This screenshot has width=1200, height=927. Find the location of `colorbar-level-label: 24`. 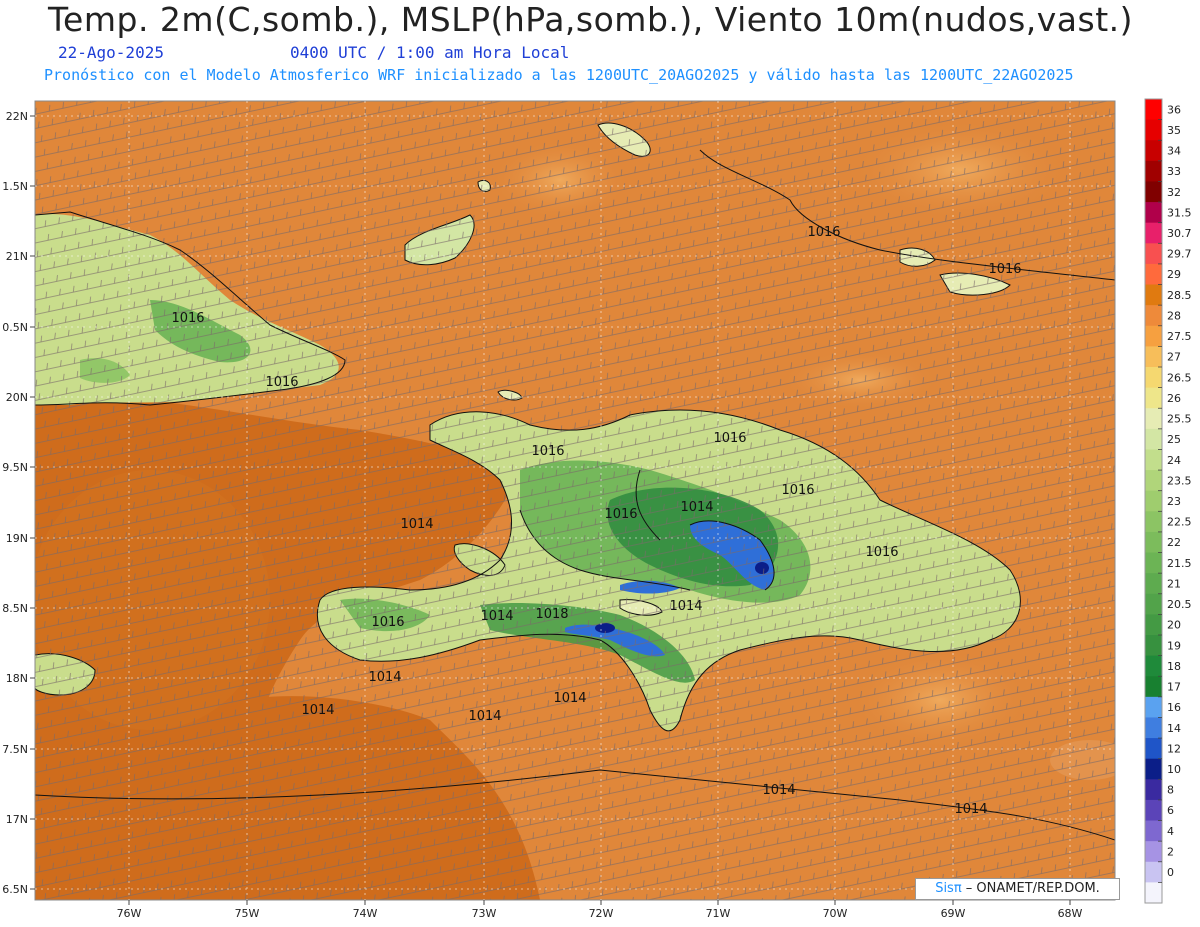

colorbar-level-label: 24 is located at coordinates (1174, 460).